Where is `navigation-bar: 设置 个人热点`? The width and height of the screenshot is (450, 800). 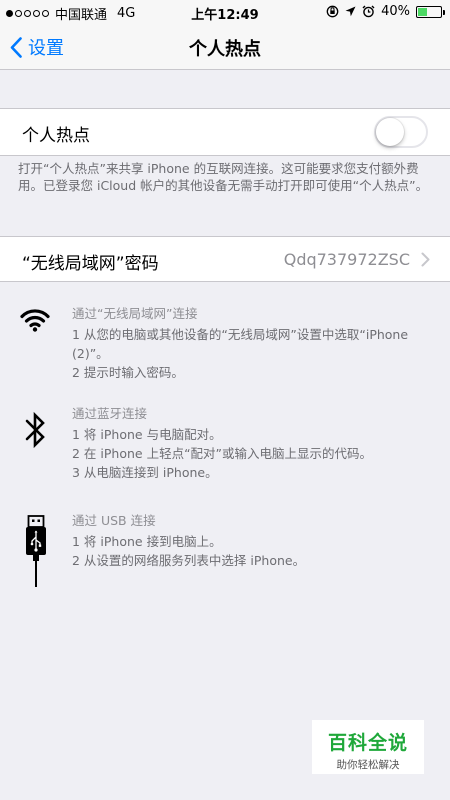 navigation-bar: 设置 个人热点 is located at coordinates (225, 47).